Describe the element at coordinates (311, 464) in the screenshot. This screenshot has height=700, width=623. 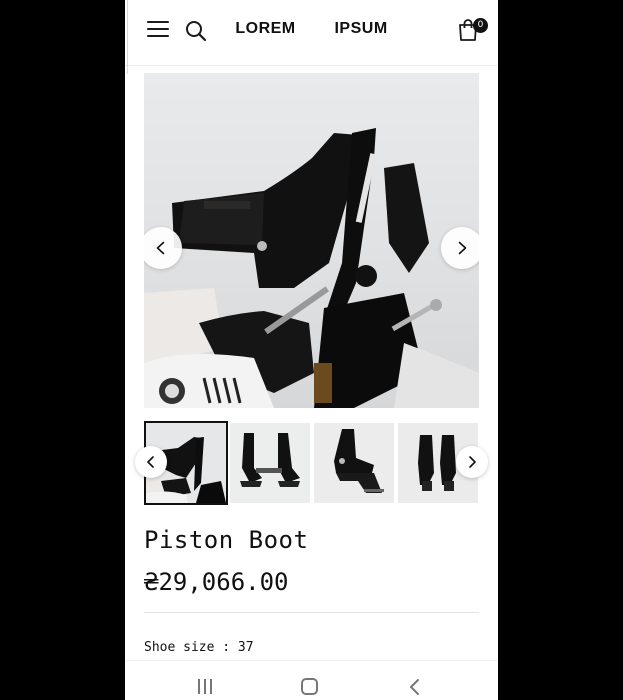
I see `thumbnail-strip` at that location.